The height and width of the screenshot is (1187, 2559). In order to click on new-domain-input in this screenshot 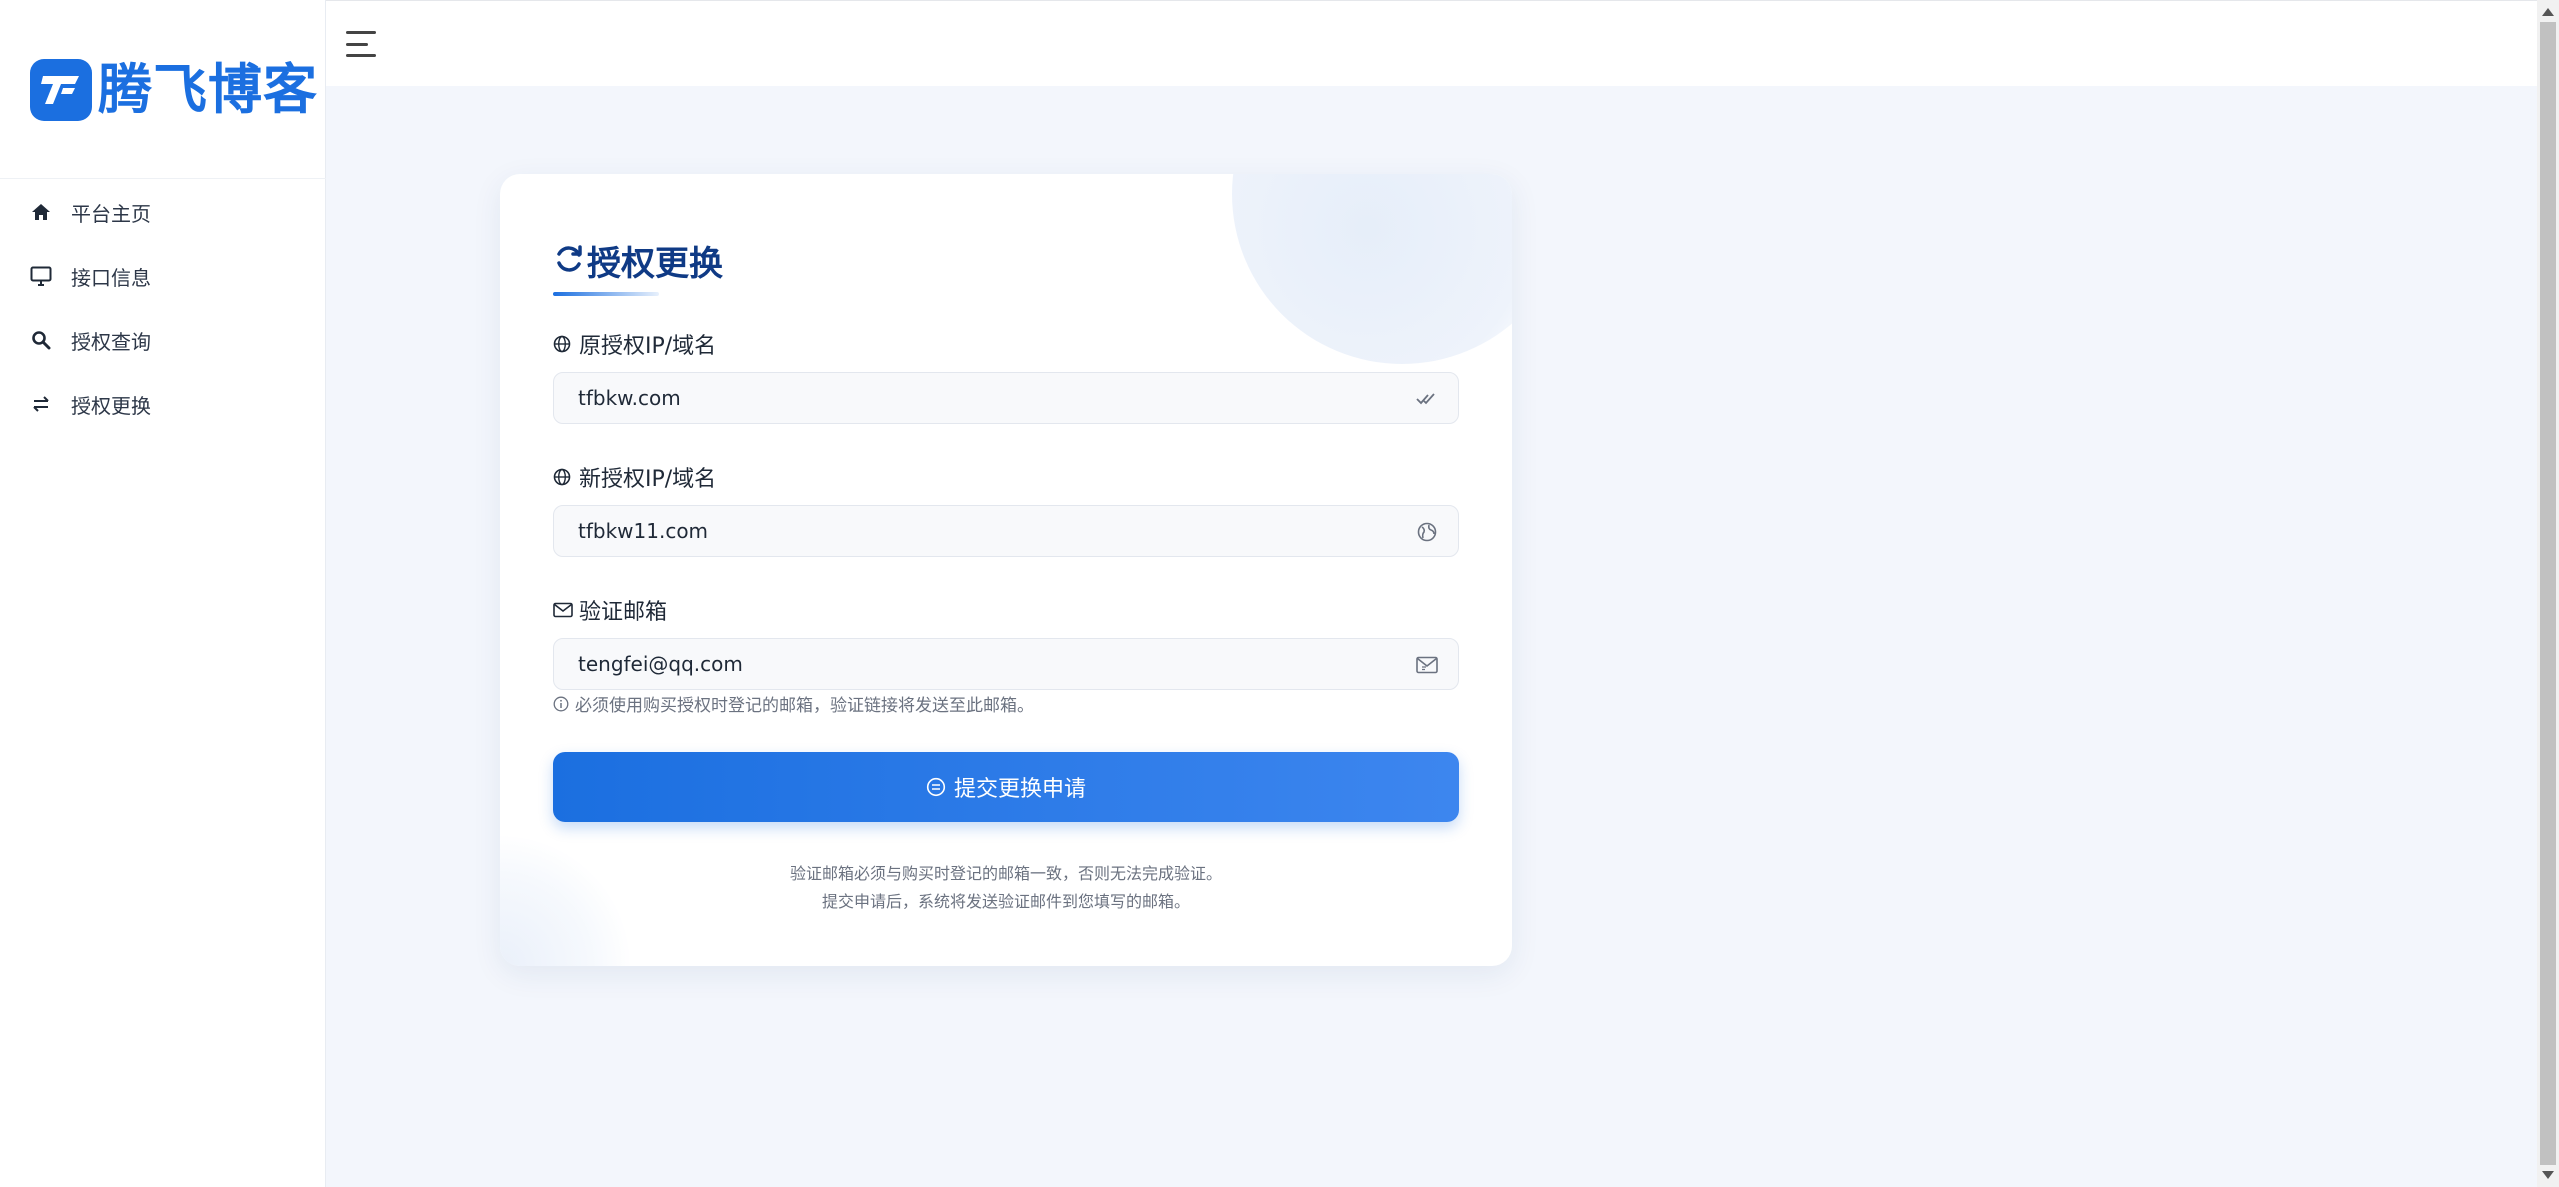, I will do `click(1006, 531)`.